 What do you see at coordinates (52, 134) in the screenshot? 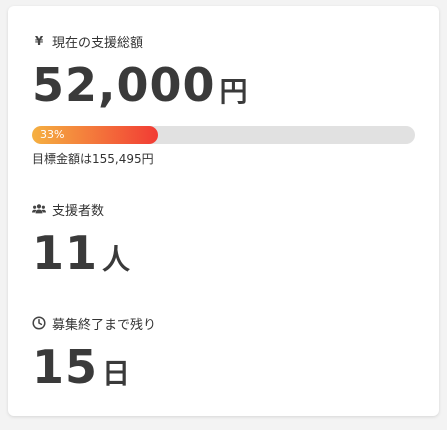
I see `funding-progress-label: 33%` at bounding box center [52, 134].